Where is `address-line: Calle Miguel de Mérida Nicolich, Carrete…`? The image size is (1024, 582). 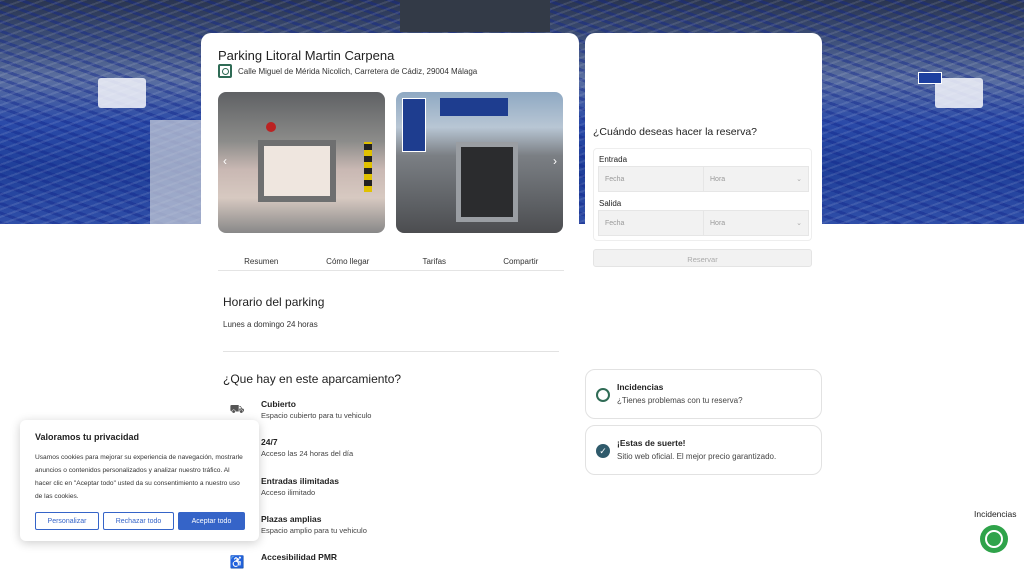
address-line: Calle Miguel de Mérida Nicolich, Carrete… is located at coordinates (347, 71).